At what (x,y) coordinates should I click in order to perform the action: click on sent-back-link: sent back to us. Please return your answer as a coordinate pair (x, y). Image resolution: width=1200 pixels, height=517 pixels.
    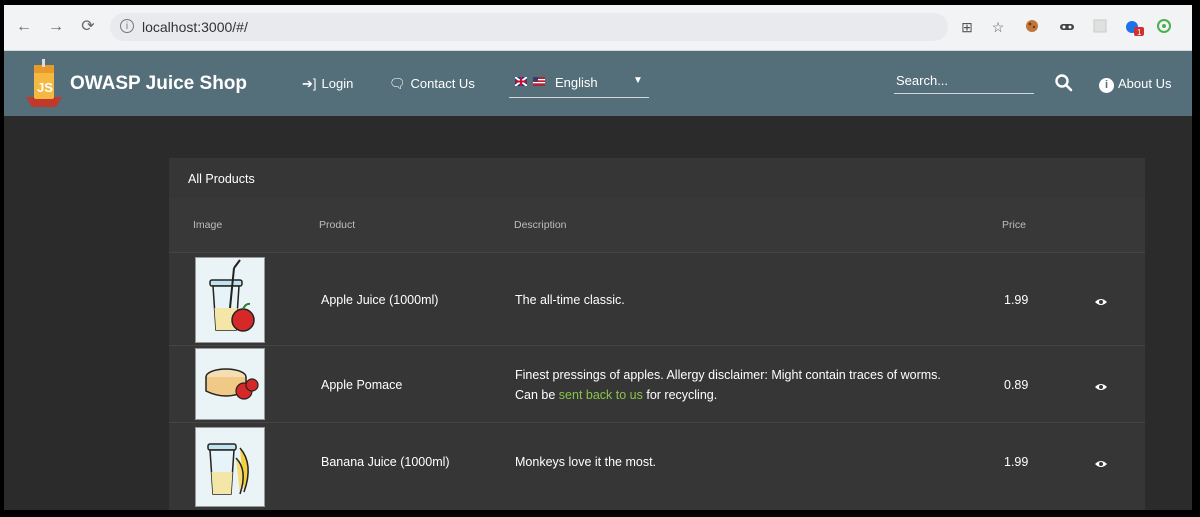
    Looking at the image, I should click on (601, 395).